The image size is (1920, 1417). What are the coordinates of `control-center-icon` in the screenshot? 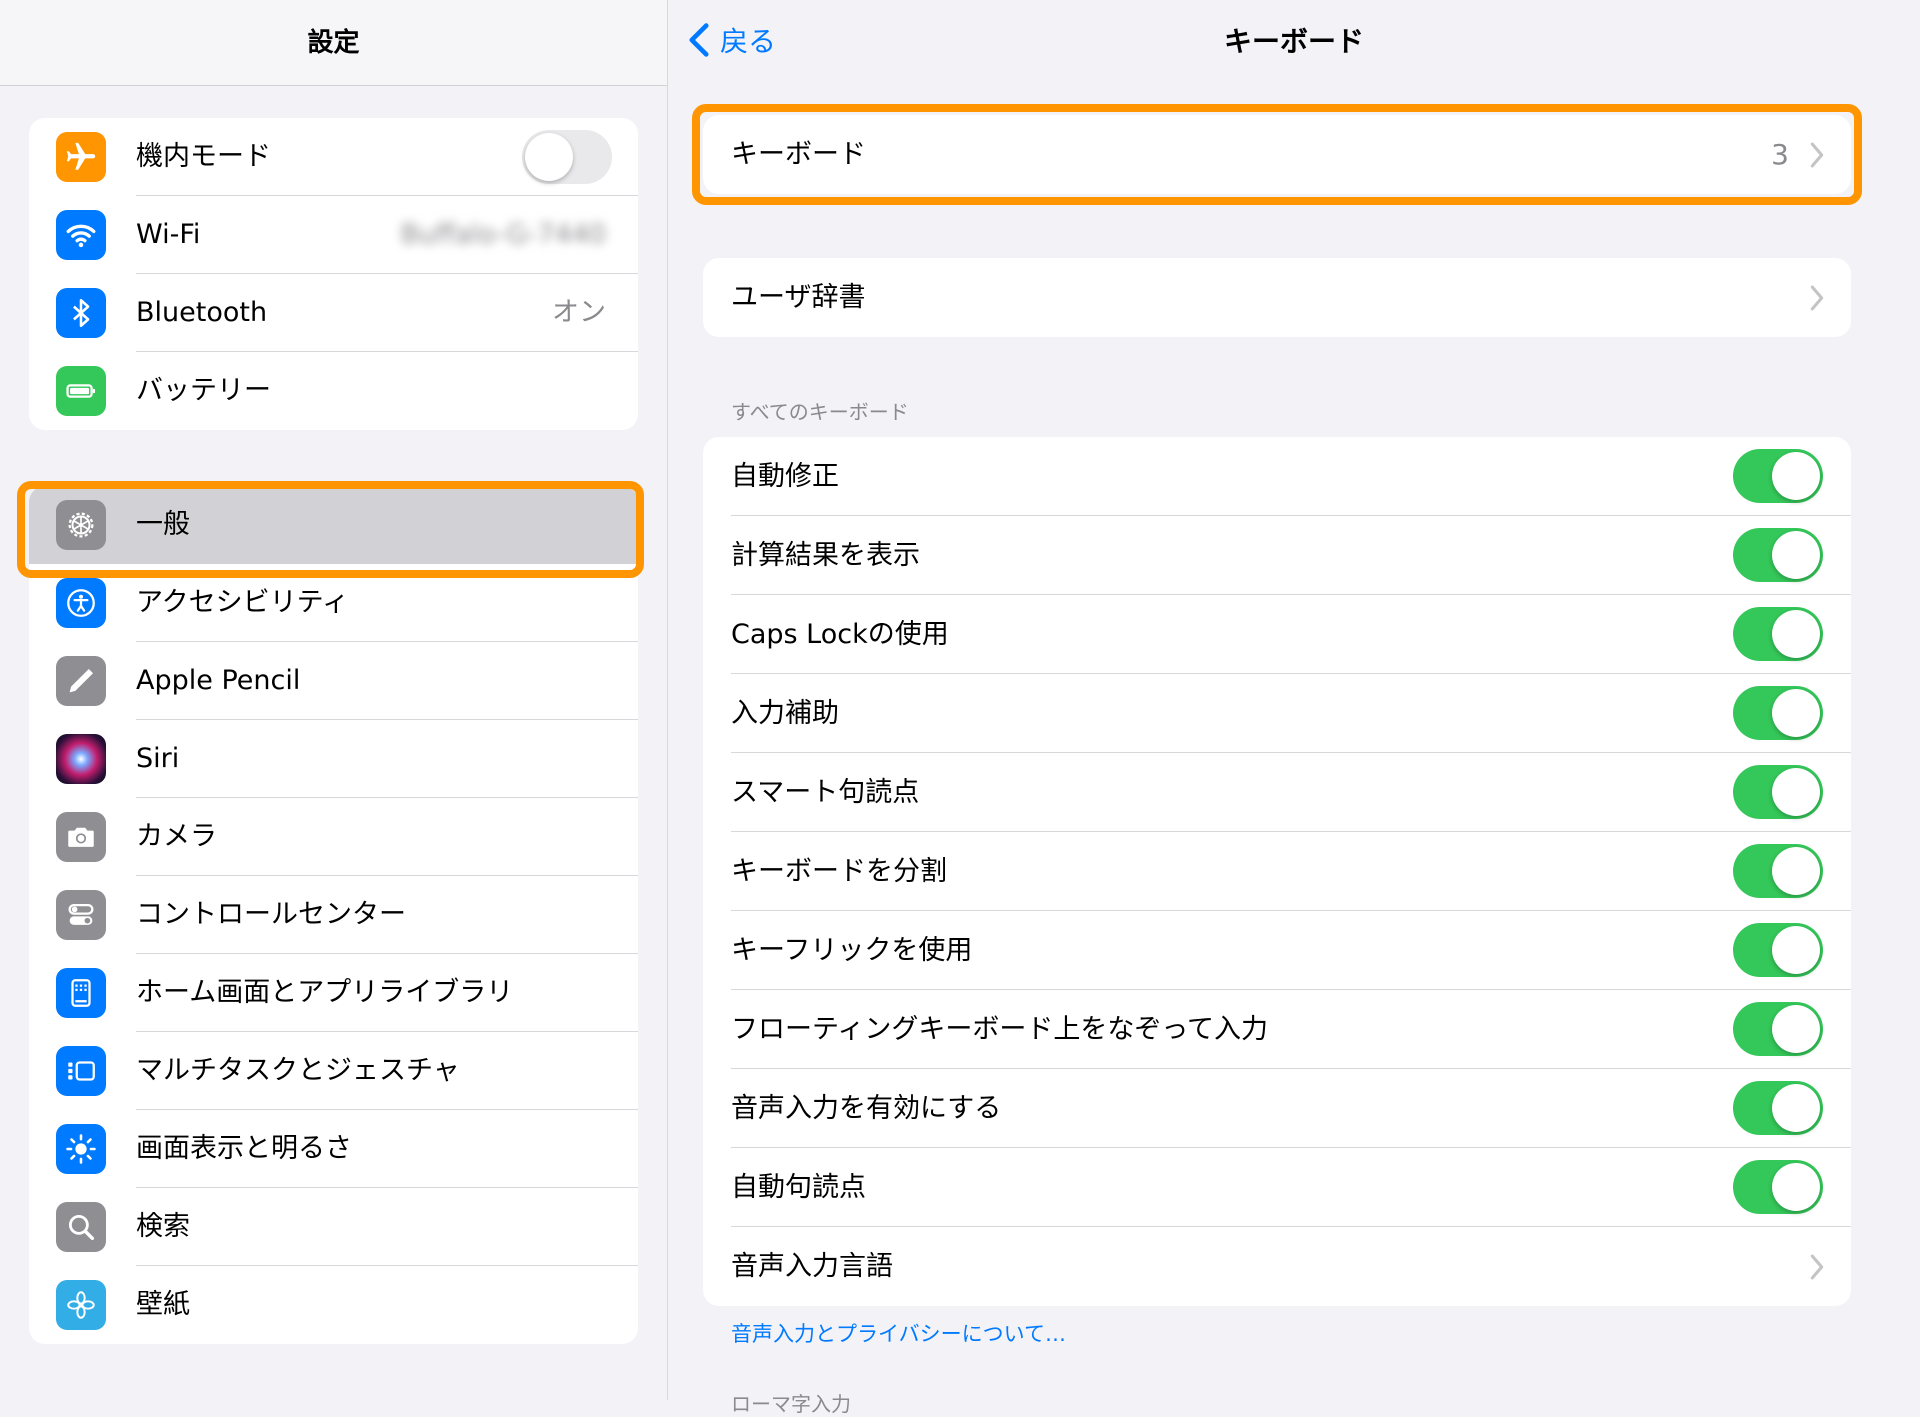 It's located at (81, 915).